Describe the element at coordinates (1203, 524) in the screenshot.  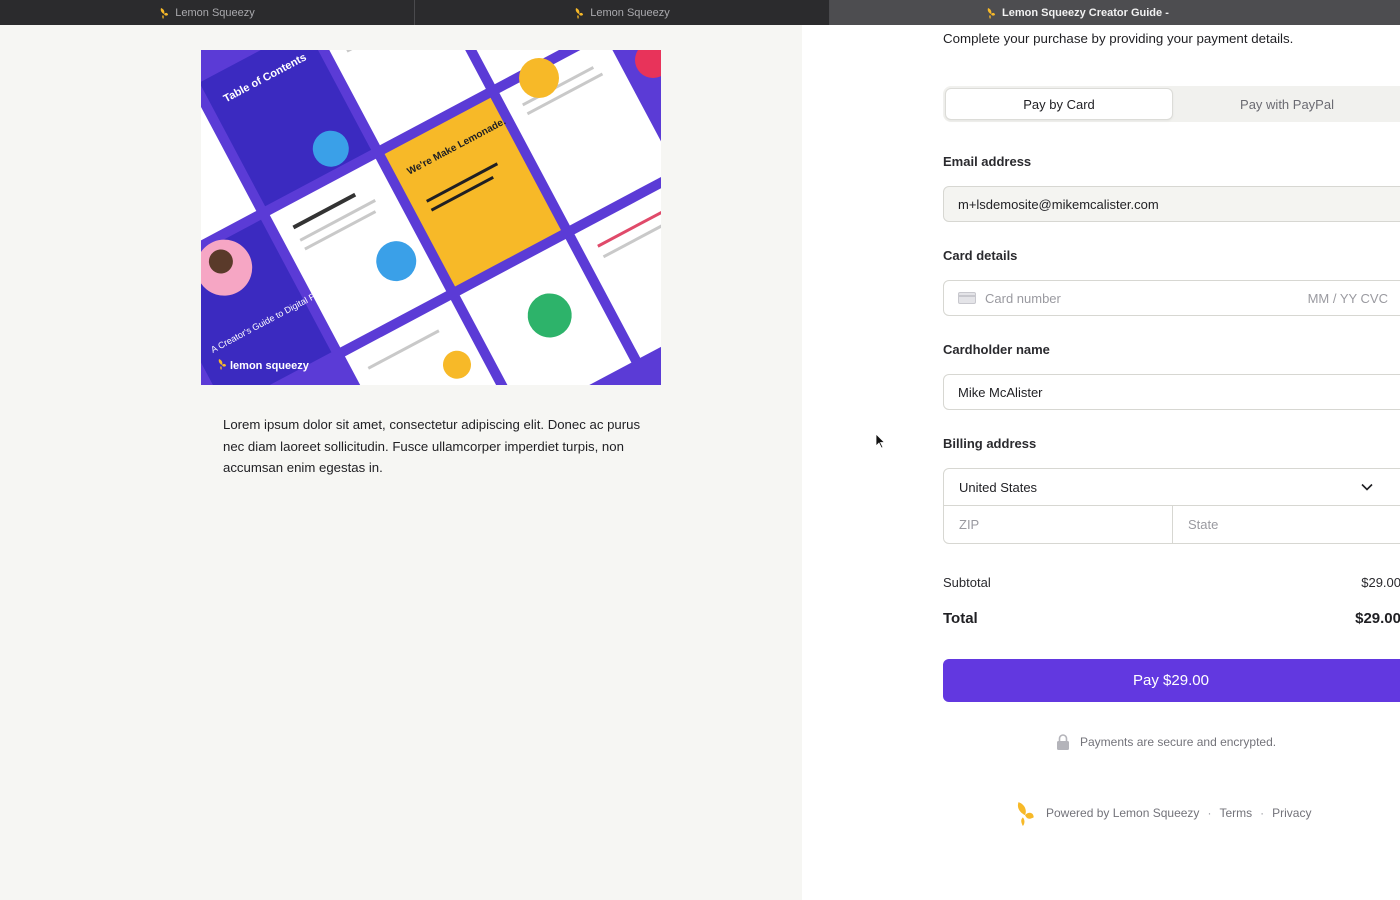
I see `state-input: State` at that location.